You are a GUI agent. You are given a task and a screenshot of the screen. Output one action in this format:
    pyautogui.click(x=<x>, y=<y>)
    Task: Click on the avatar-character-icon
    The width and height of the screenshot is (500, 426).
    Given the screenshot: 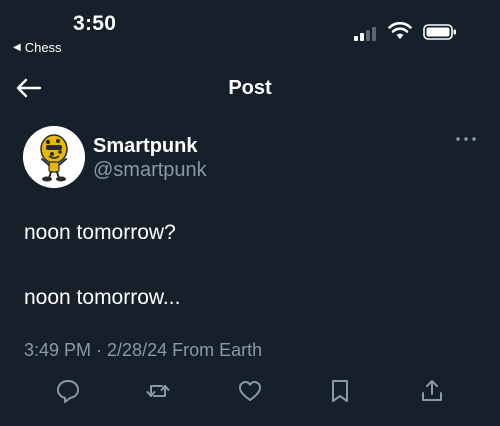 What is the action you would take?
    pyautogui.click(x=54, y=157)
    